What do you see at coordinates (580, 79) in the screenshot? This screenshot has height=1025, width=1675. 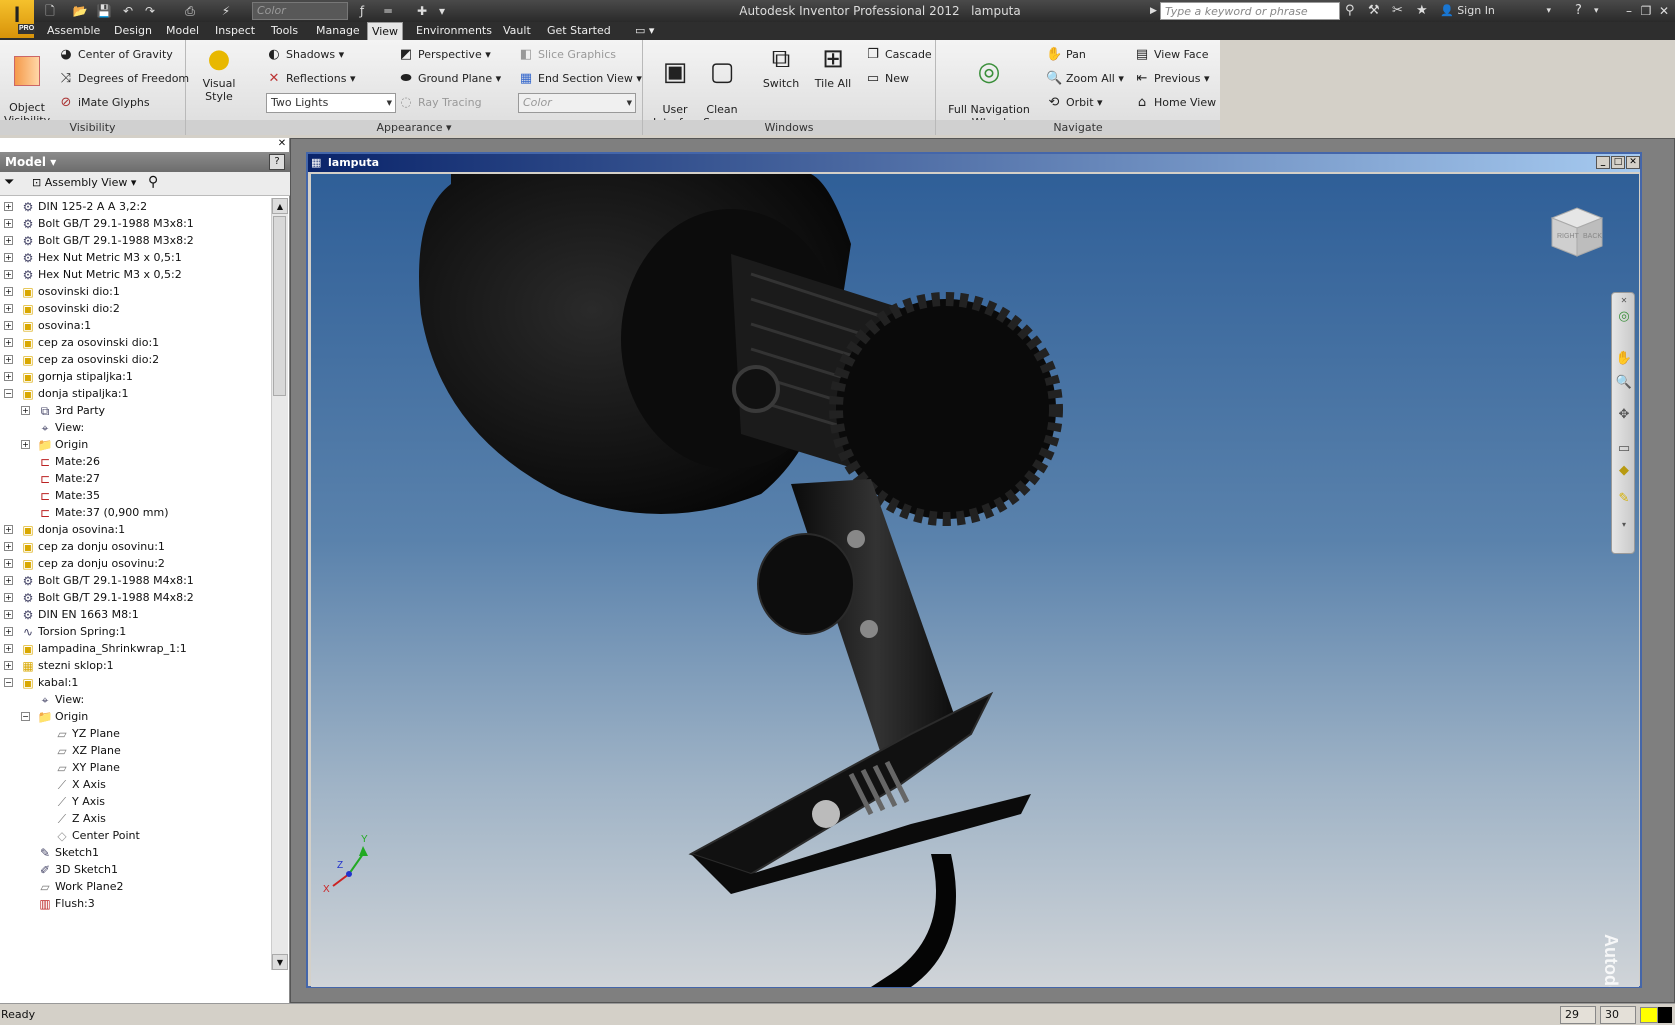 I see `end-section-view-button: ▦ End Section View ▾` at bounding box center [580, 79].